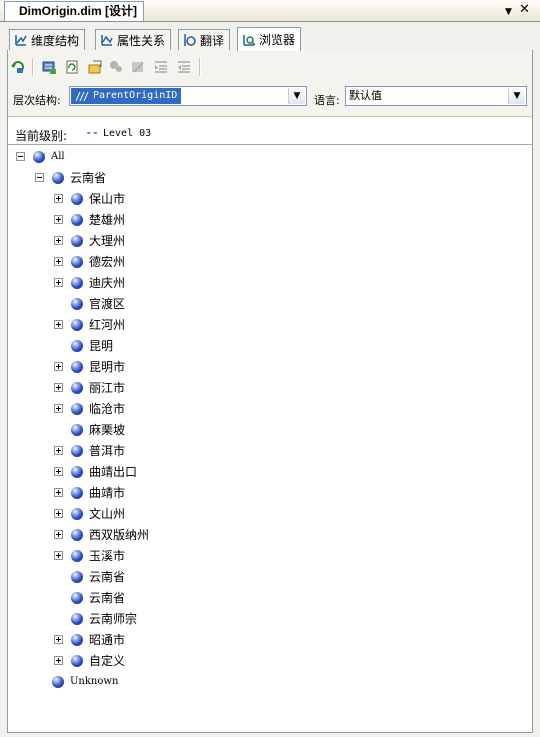  What do you see at coordinates (107, 409) in the screenshot?
I see `tree-node-label: 临沧市` at bounding box center [107, 409].